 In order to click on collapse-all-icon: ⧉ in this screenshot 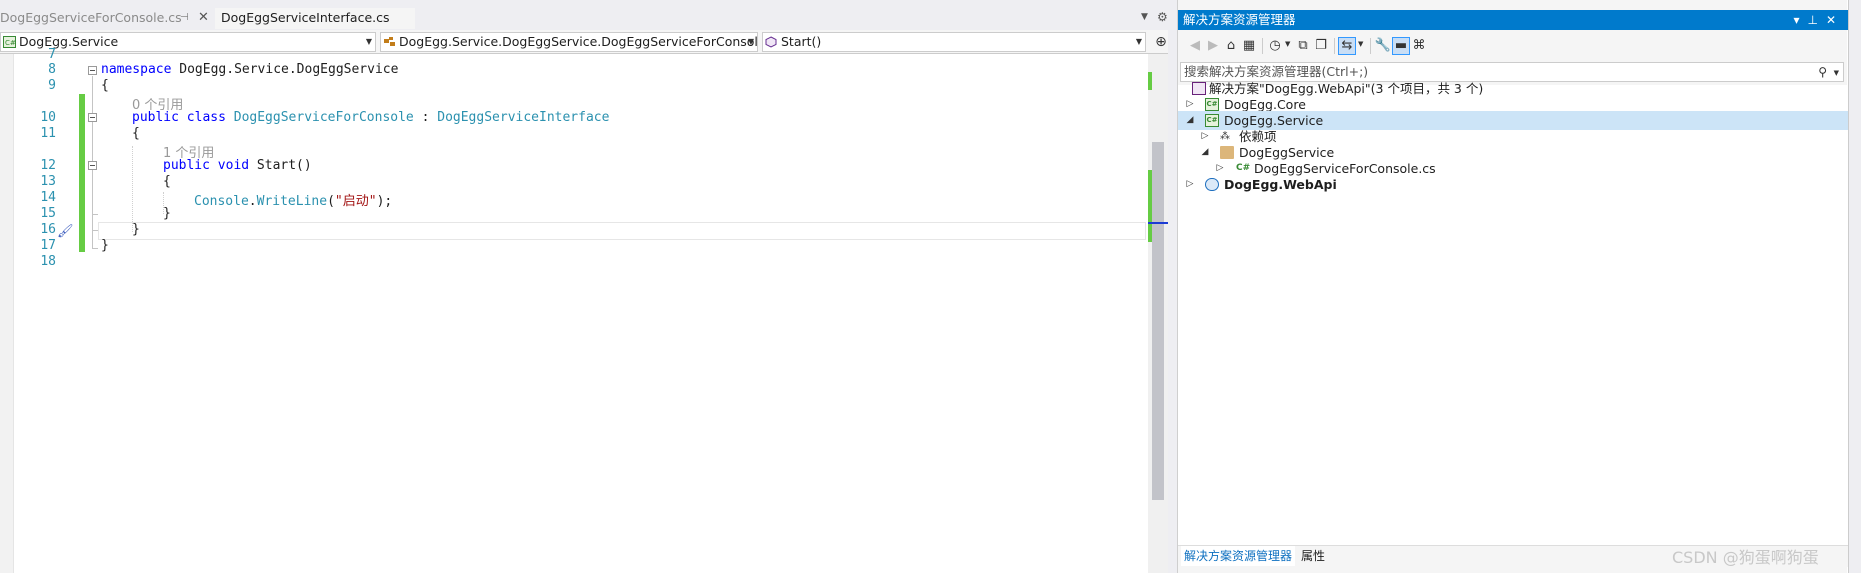, I will do `click(1303, 46)`.